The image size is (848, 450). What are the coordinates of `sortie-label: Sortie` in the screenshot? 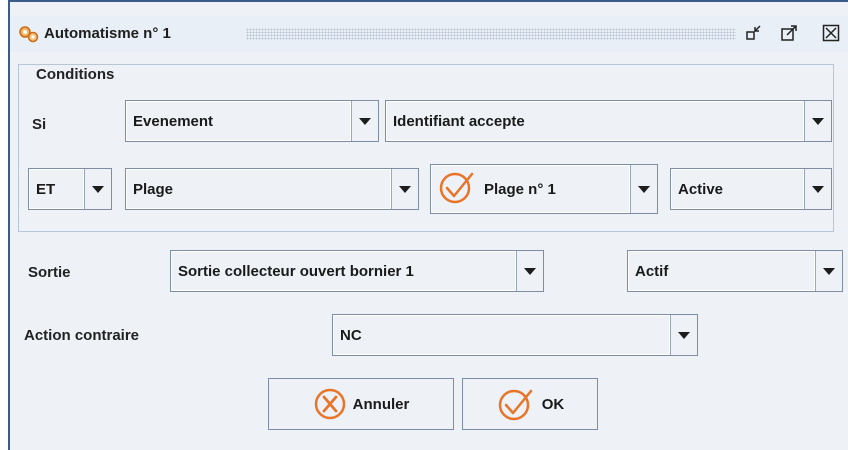 It's located at (49, 272).